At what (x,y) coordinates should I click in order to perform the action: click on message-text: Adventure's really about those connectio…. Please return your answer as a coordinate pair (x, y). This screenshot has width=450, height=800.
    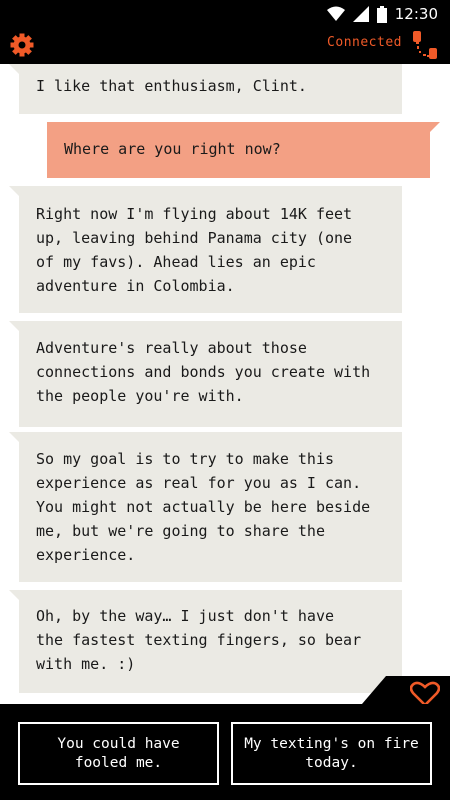
    Looking at the image, I should click on (203, 372).